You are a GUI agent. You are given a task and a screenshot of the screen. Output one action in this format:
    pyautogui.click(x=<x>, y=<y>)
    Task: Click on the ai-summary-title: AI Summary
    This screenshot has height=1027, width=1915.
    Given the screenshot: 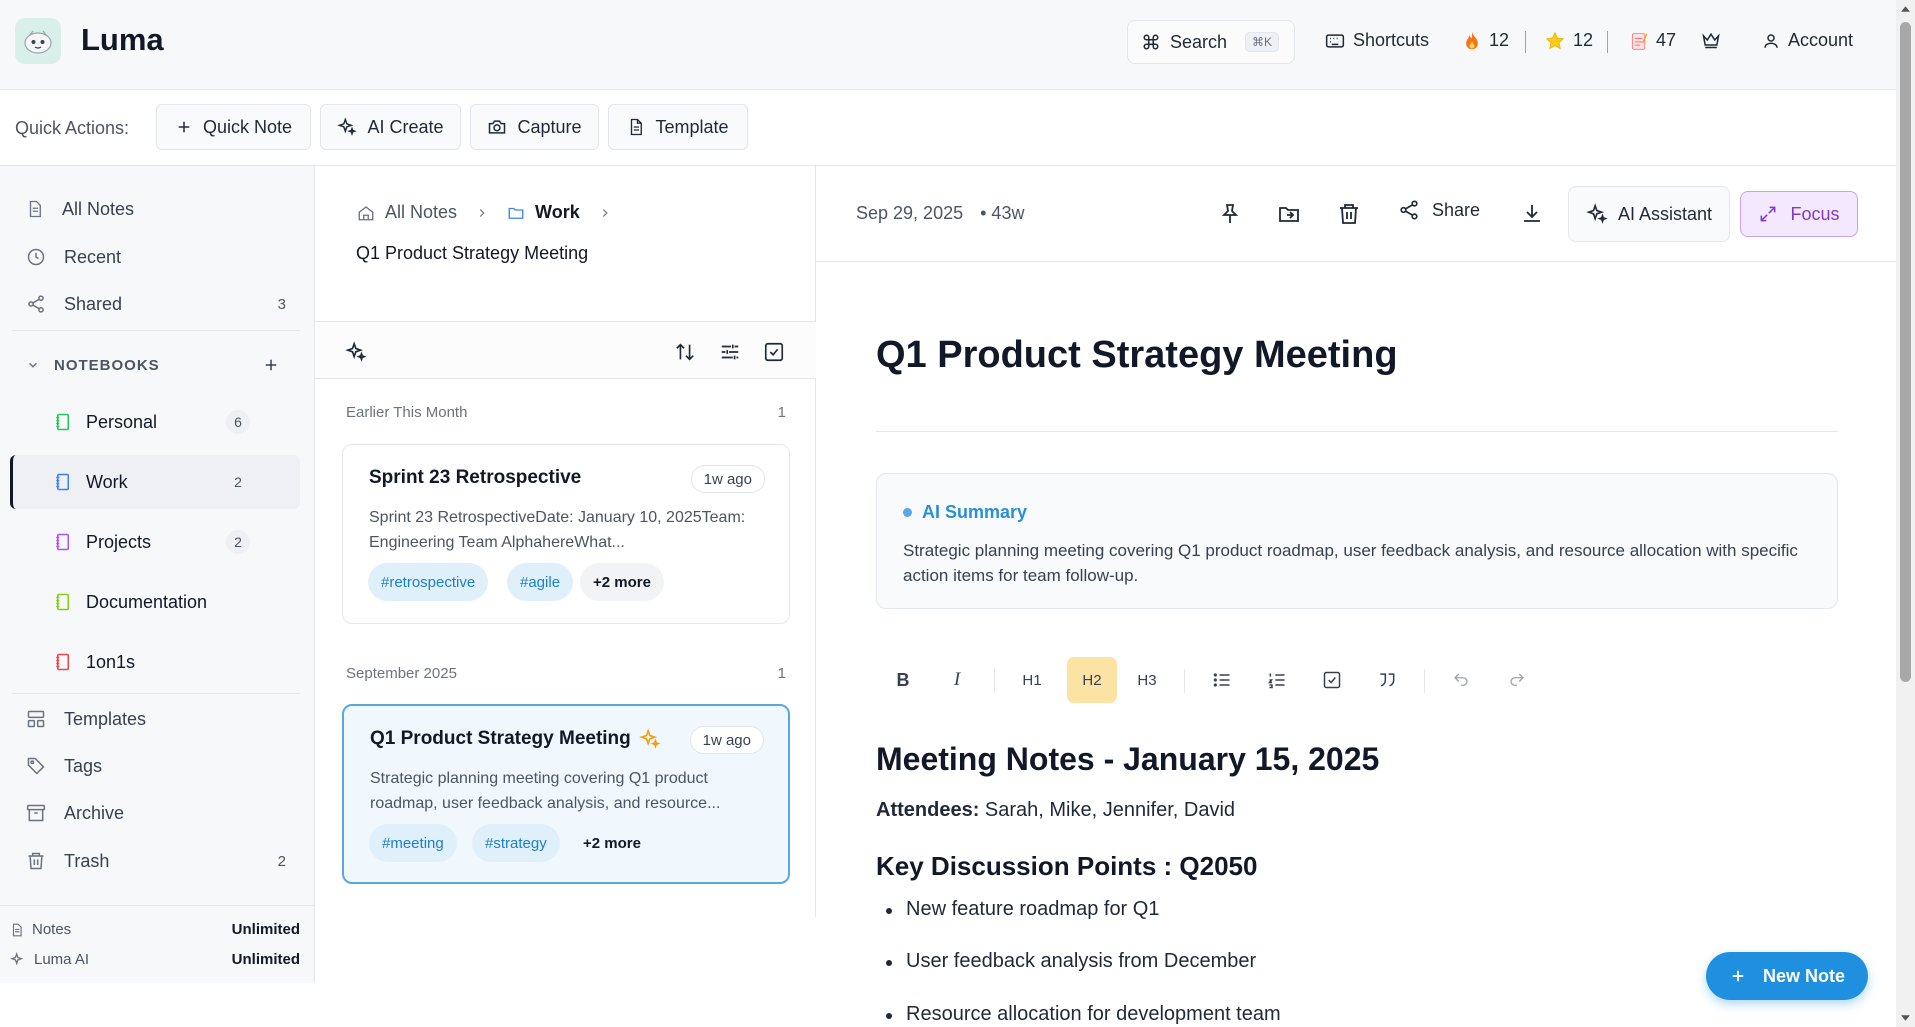 What is the action you would take?
    pyautogui.click(x=975, y=512)
    